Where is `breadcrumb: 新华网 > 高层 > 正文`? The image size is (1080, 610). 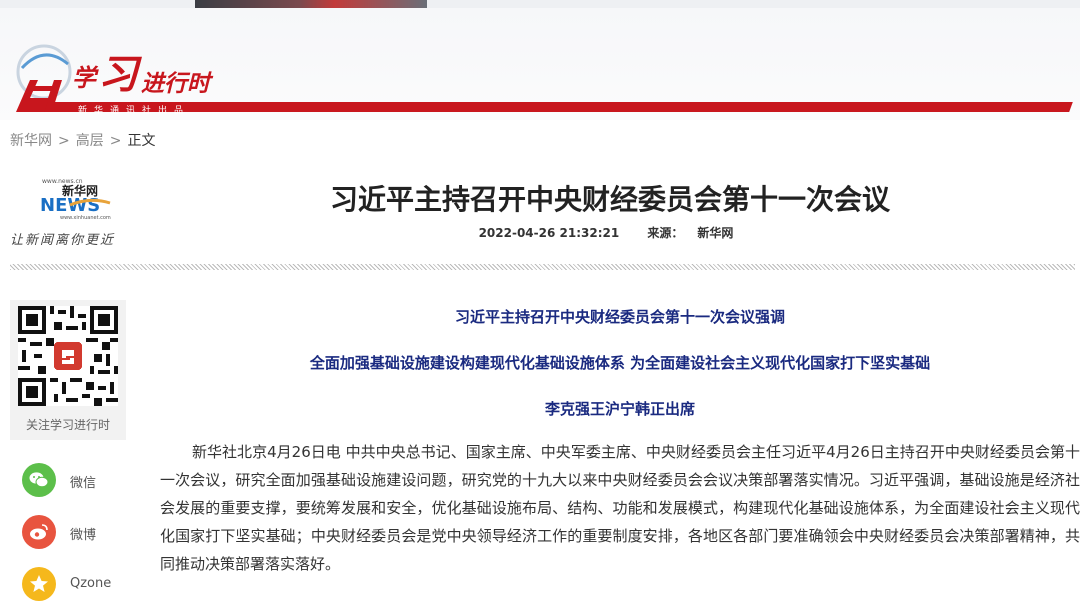 breadcrumb: 新华网 > 高层 > 正文 is located at coordinates (82, 140).